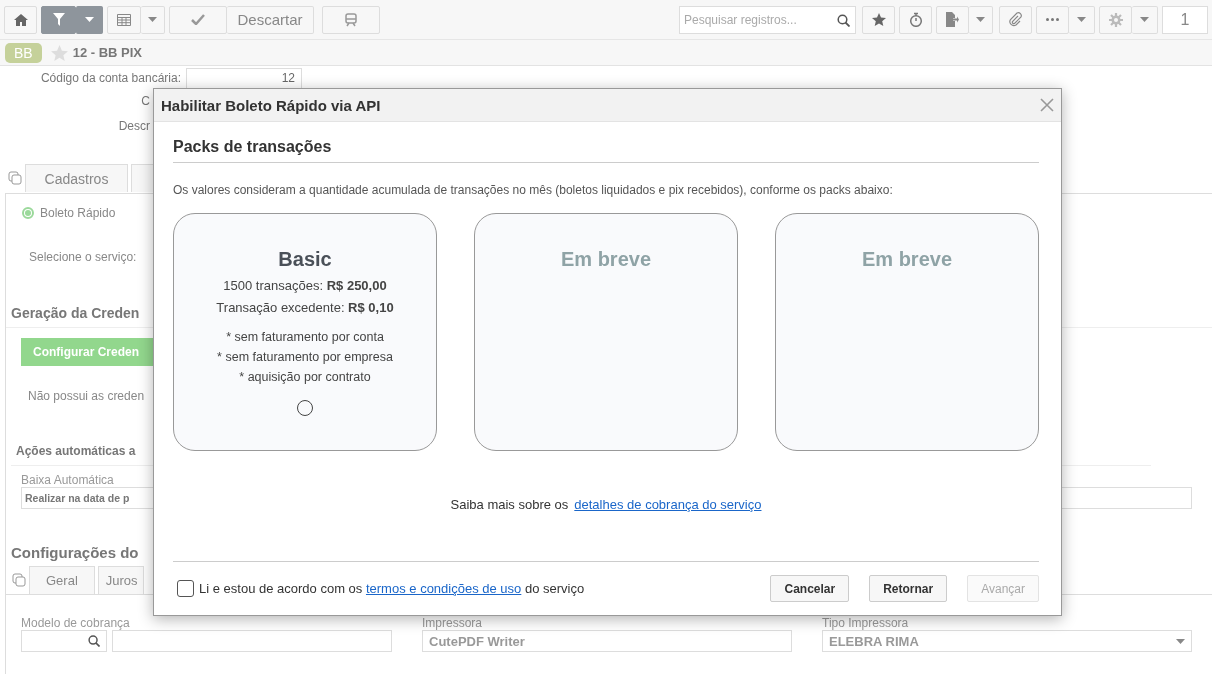  Describe the element at coordinates (75, 313) in the screenshot. I see `section-heading: Geração da Creden` at that location.